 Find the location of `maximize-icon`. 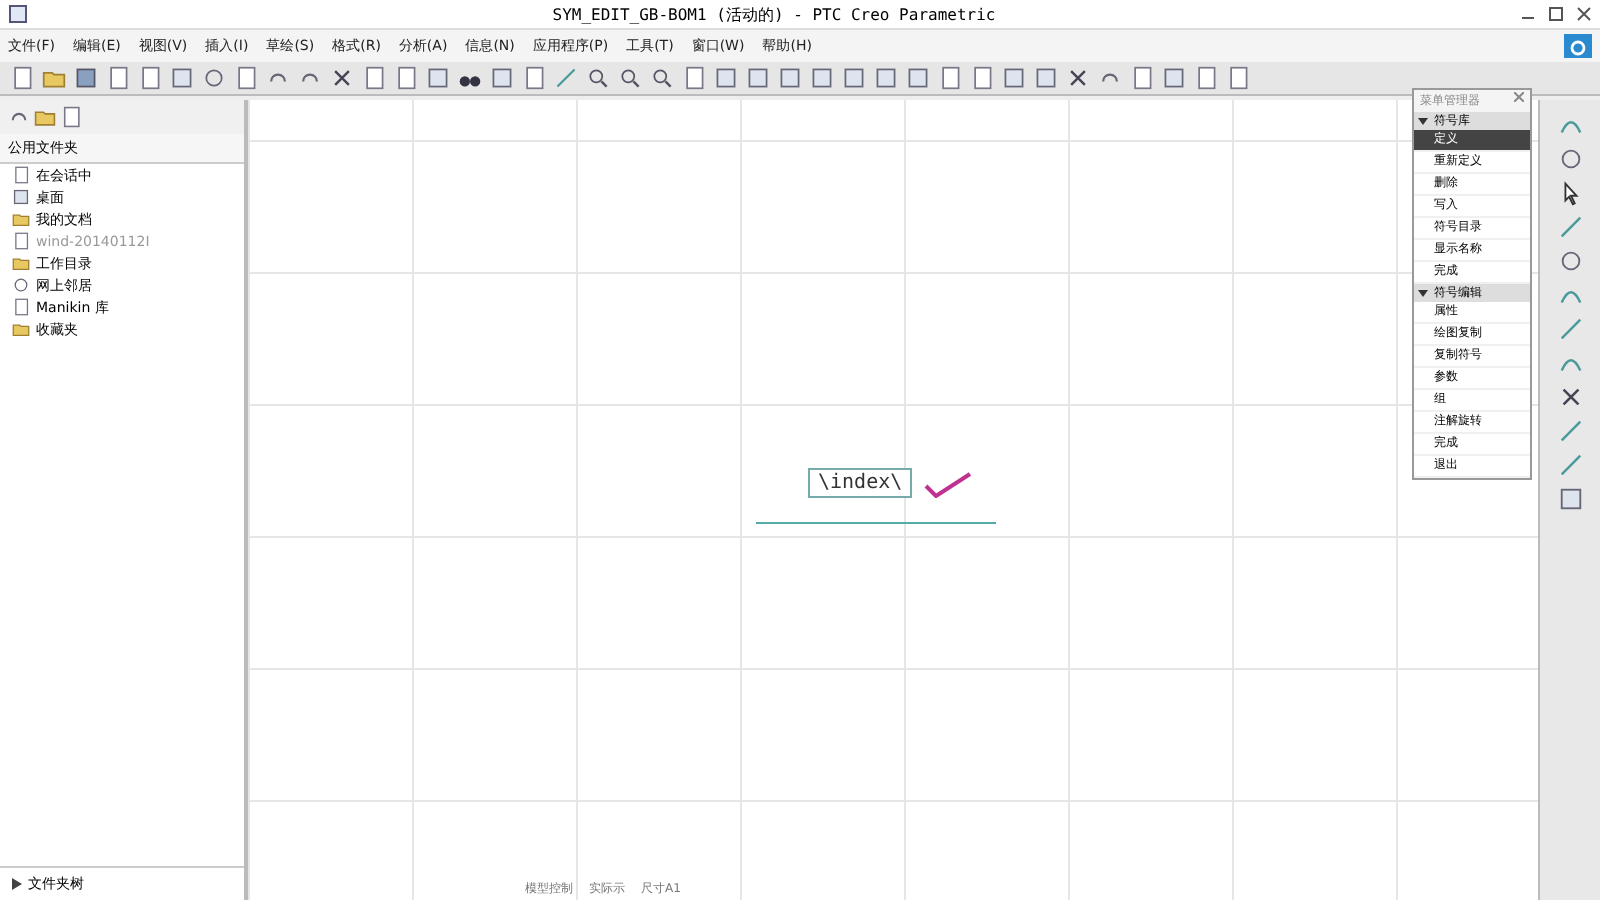

maximize-icon is located at coordinates (1556, 14).